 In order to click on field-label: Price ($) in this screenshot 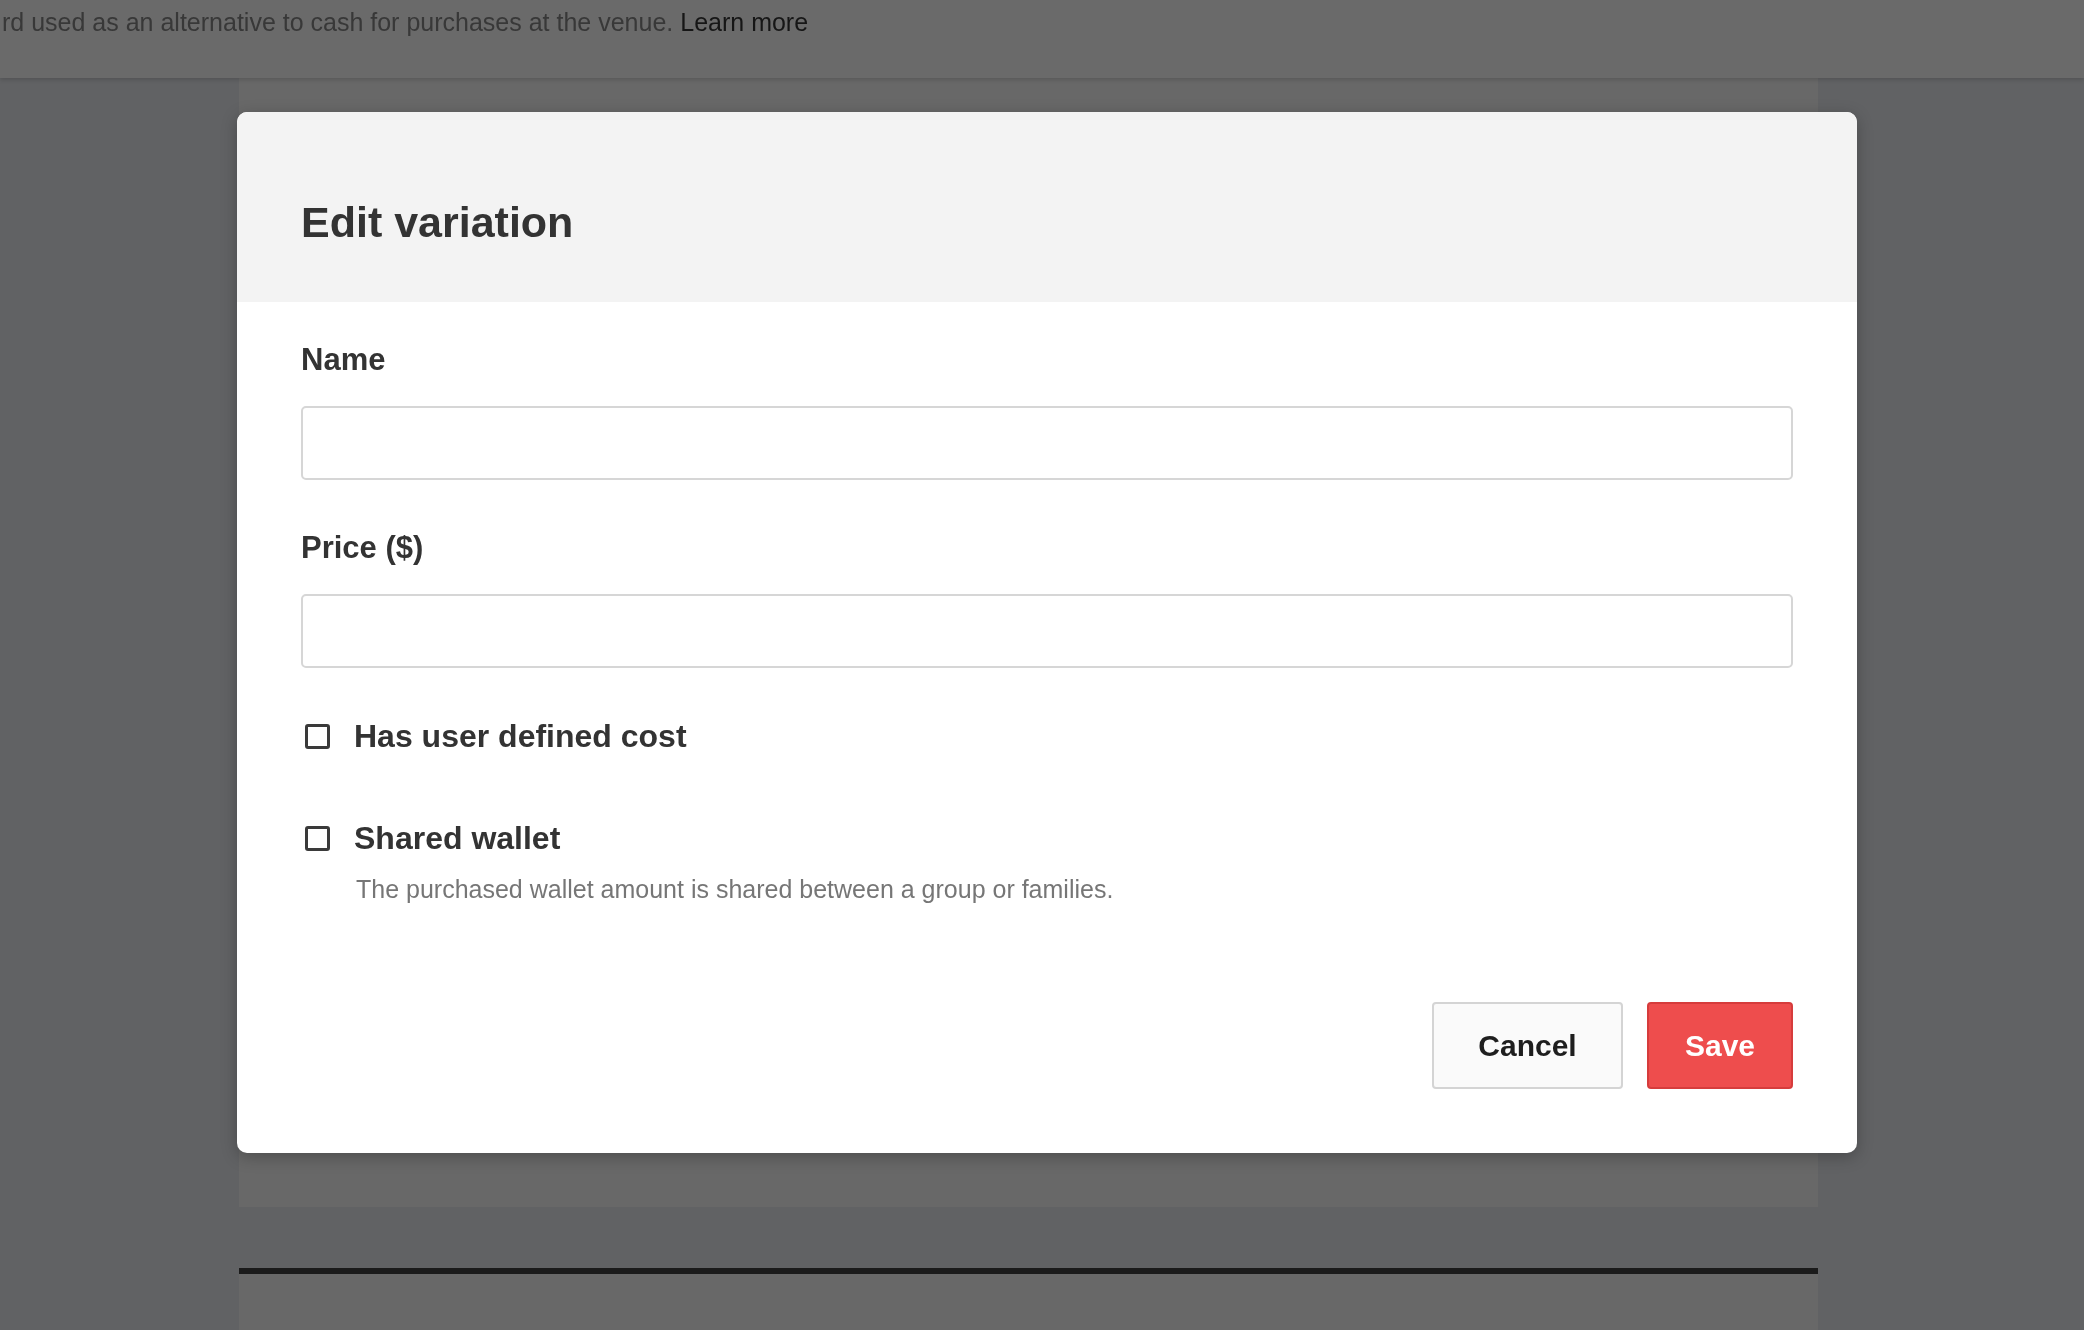, I will do `click(362, 548)`.